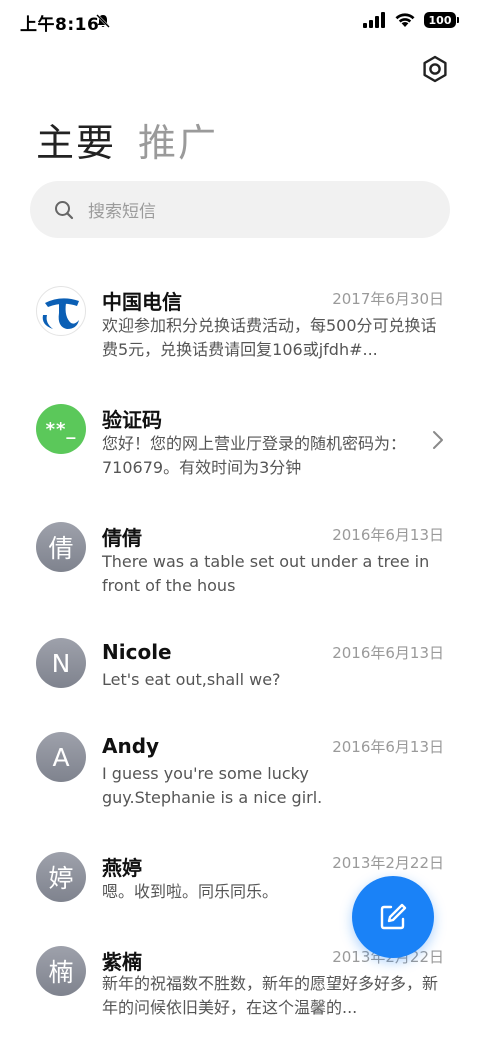 This screenshot has width=480, height=1040. I want to click on china-telecom-logo-icon, so click(60, 313).